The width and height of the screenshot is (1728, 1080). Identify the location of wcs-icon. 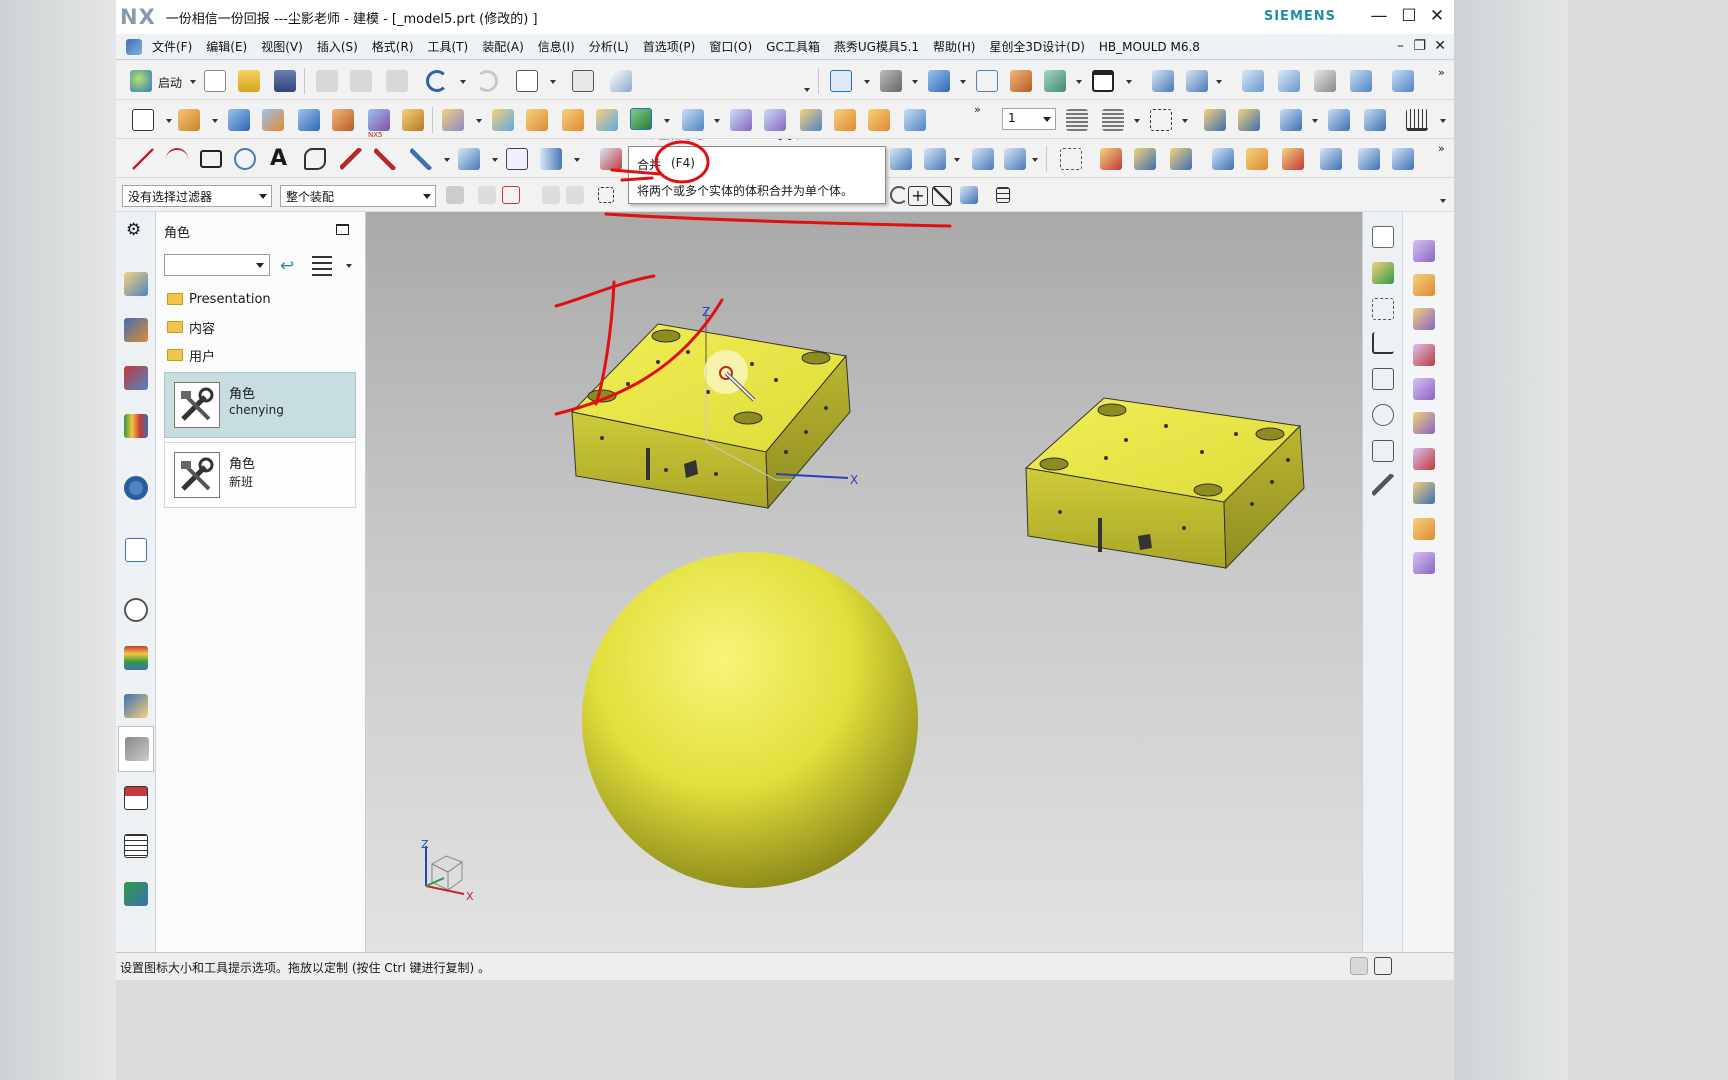
(1161, 120).